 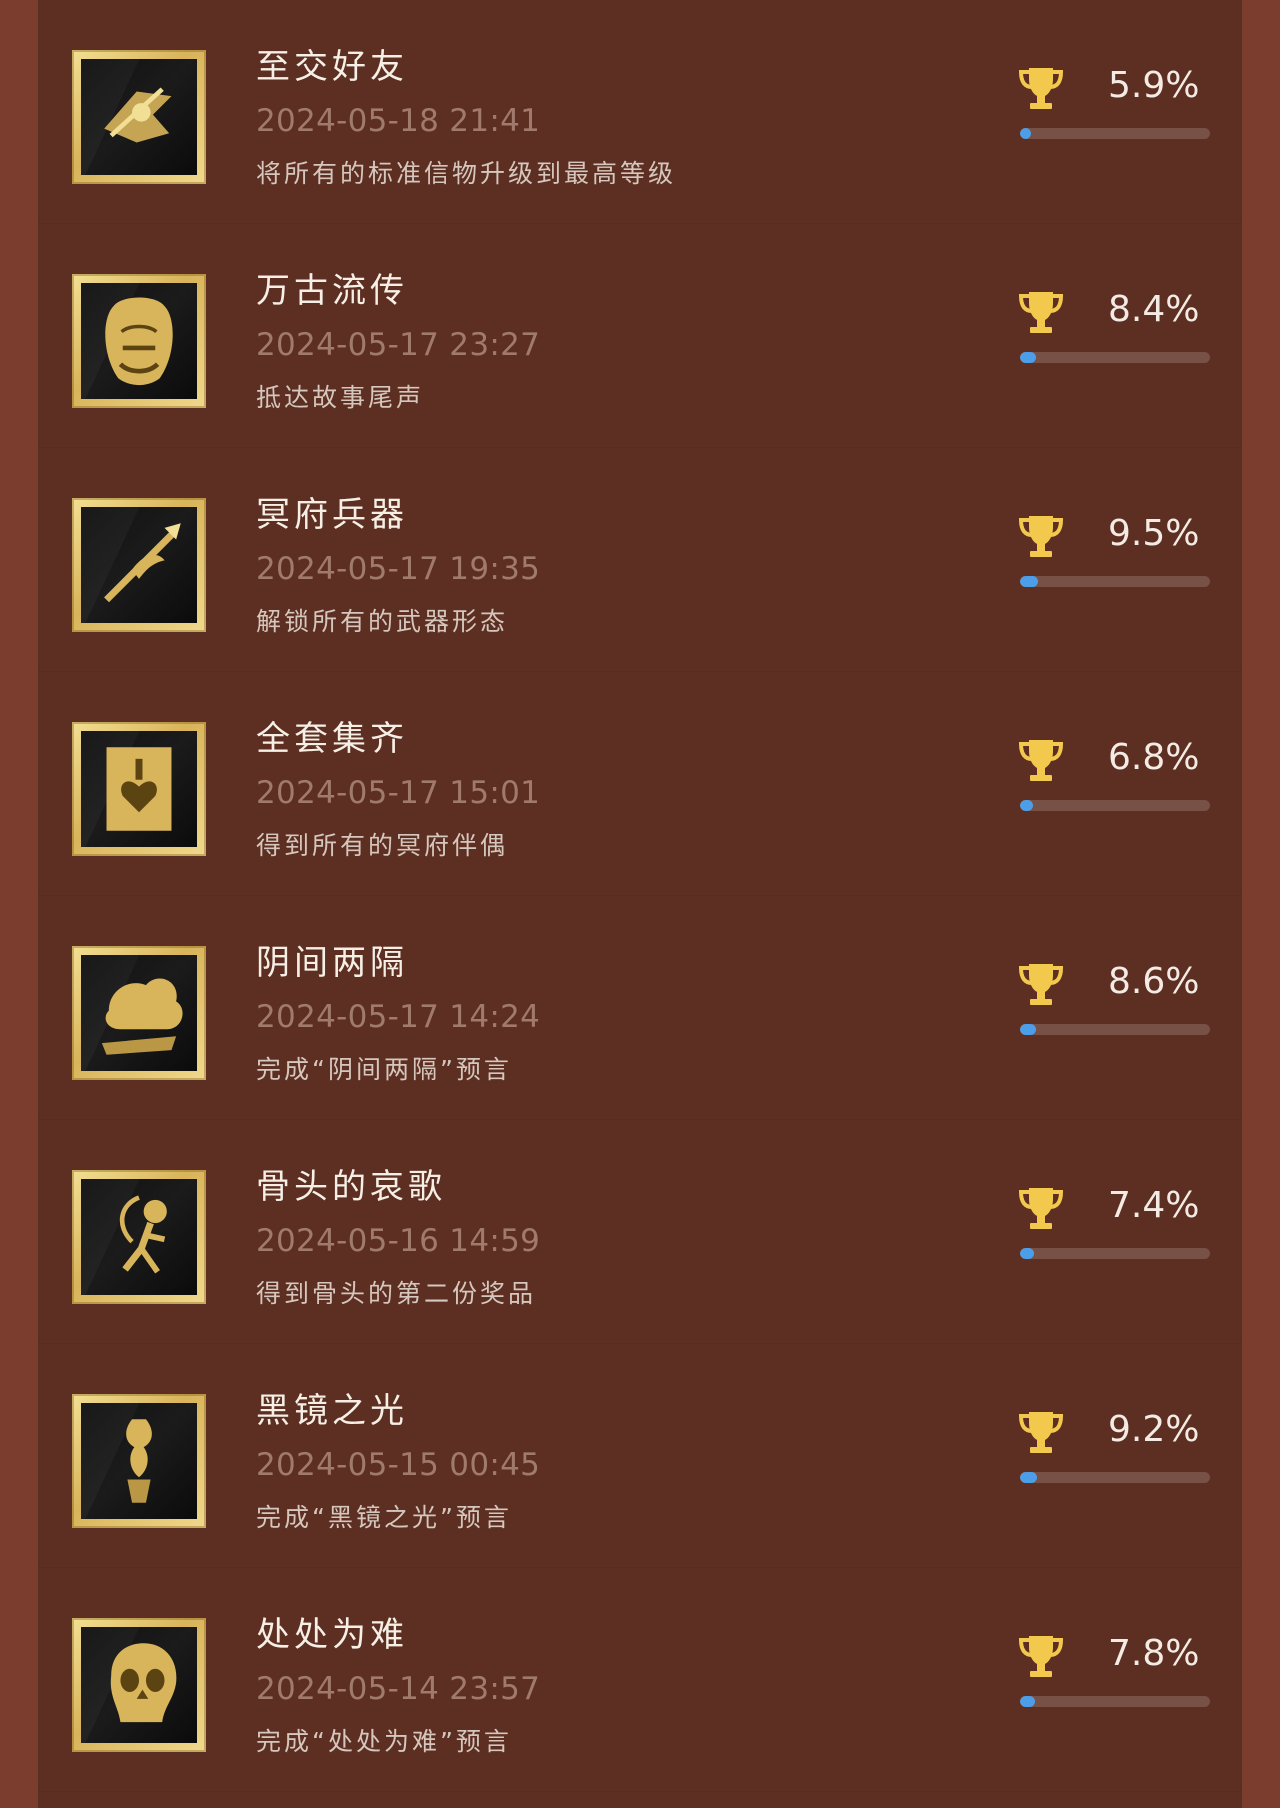 I want to click on achievement-item: 骨头的哀歌 2024-05-16 14:59 得到骨头的第二份奖品 7.4%, so click(x=640, y=1232).